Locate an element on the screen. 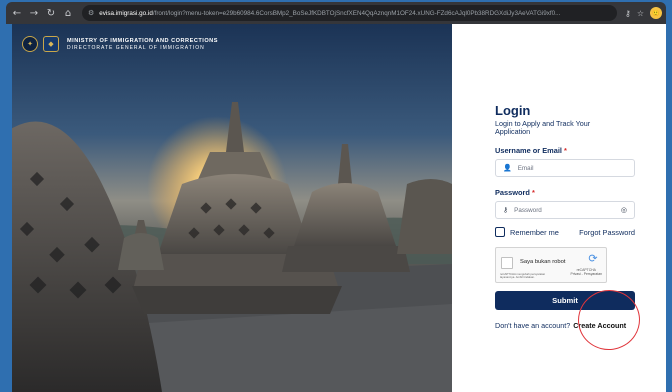  username-label-text: Username or Email is located at coordinates (528, 150).